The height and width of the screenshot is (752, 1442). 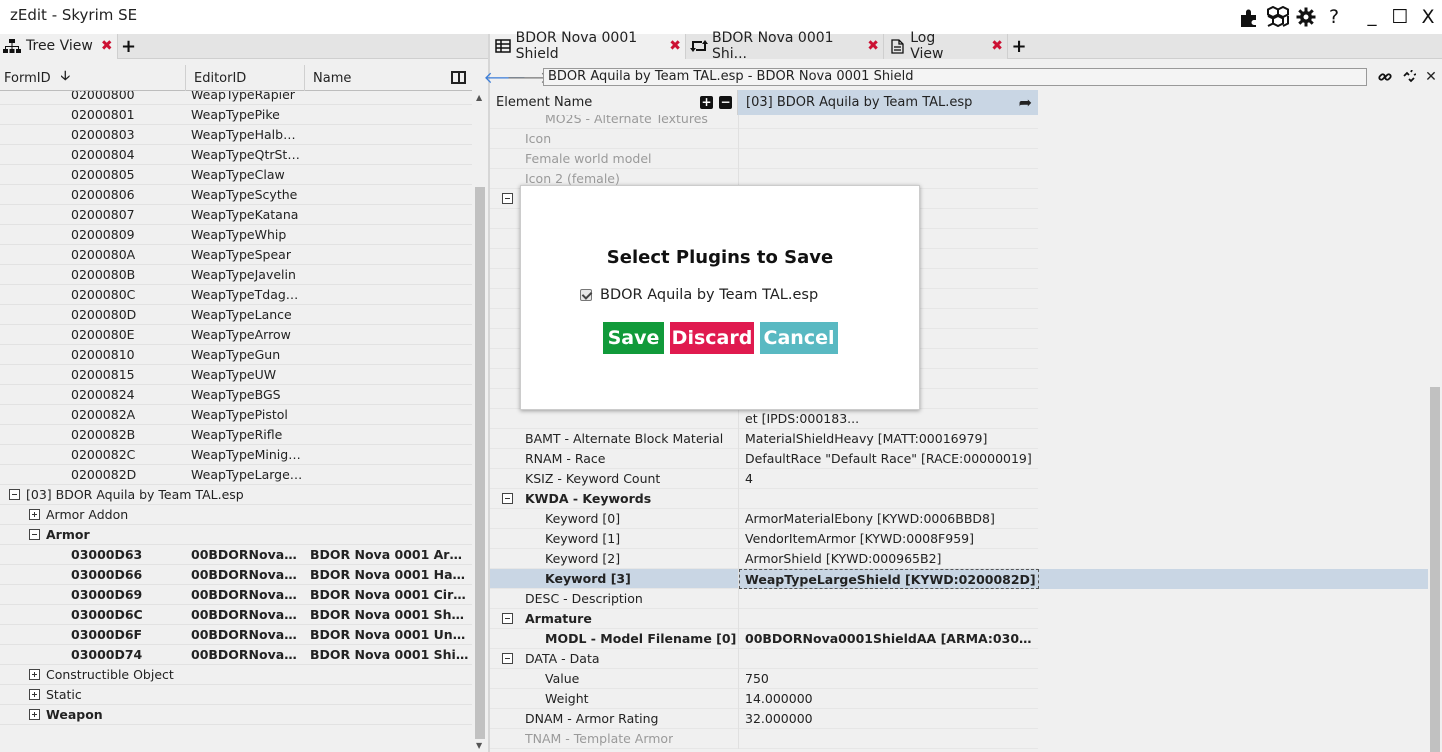 I want to click on save-button: Save, so click(x=633, y=338).